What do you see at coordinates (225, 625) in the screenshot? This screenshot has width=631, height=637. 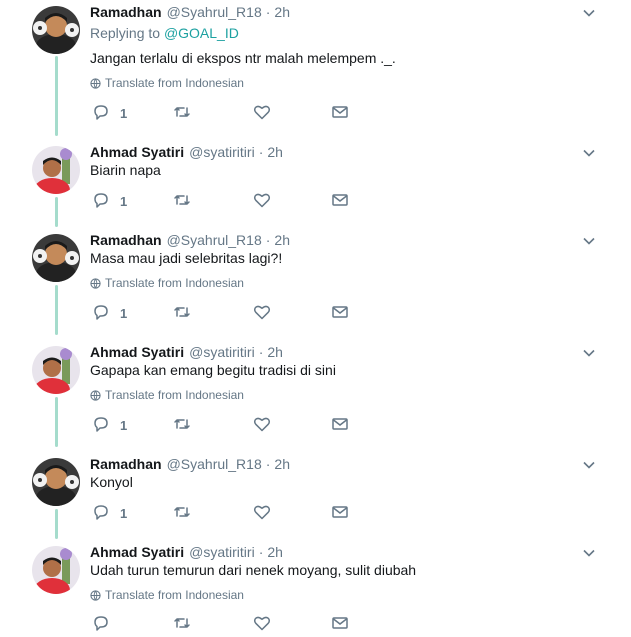 I see `tweet-actions` at bounding box center [225, 625].